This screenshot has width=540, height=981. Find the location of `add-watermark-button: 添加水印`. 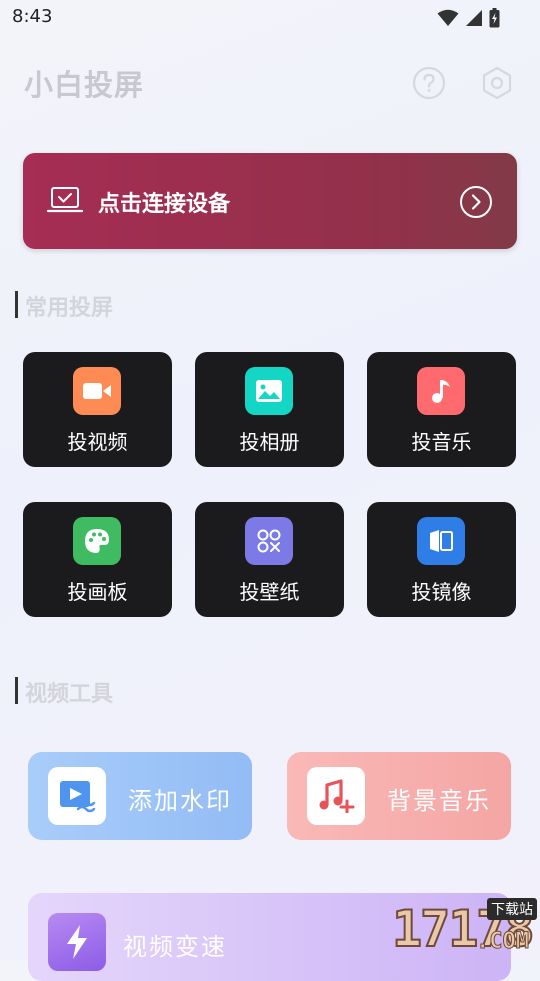

add-watermark-button: 添加水印 is located at coordinates (140, 796).